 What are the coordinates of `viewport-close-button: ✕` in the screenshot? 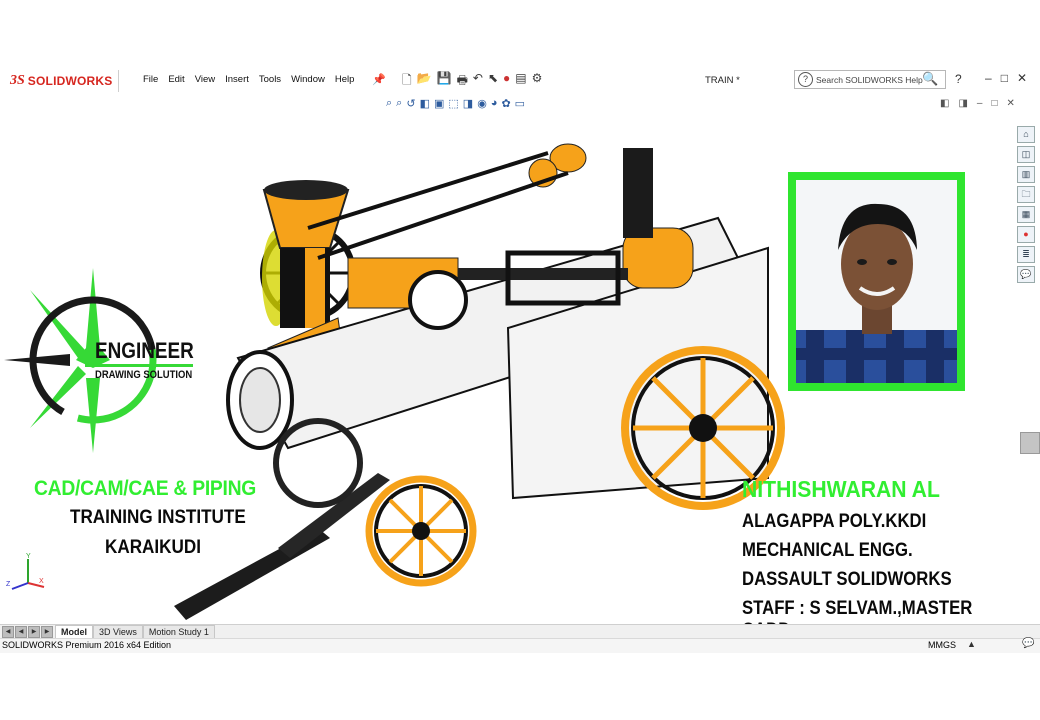 It's located at (1011, 103).